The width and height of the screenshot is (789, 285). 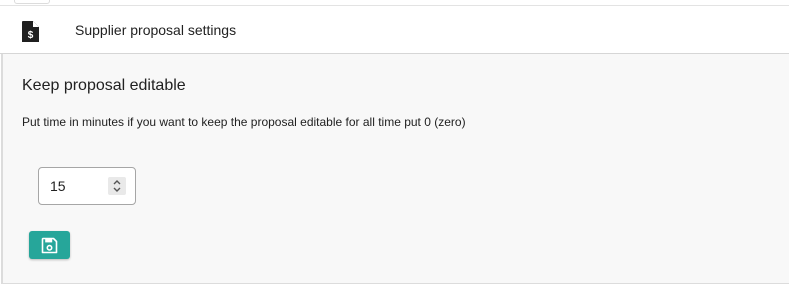 I want to click on editable-minutes-value: 15, so click(x=58, y=186).